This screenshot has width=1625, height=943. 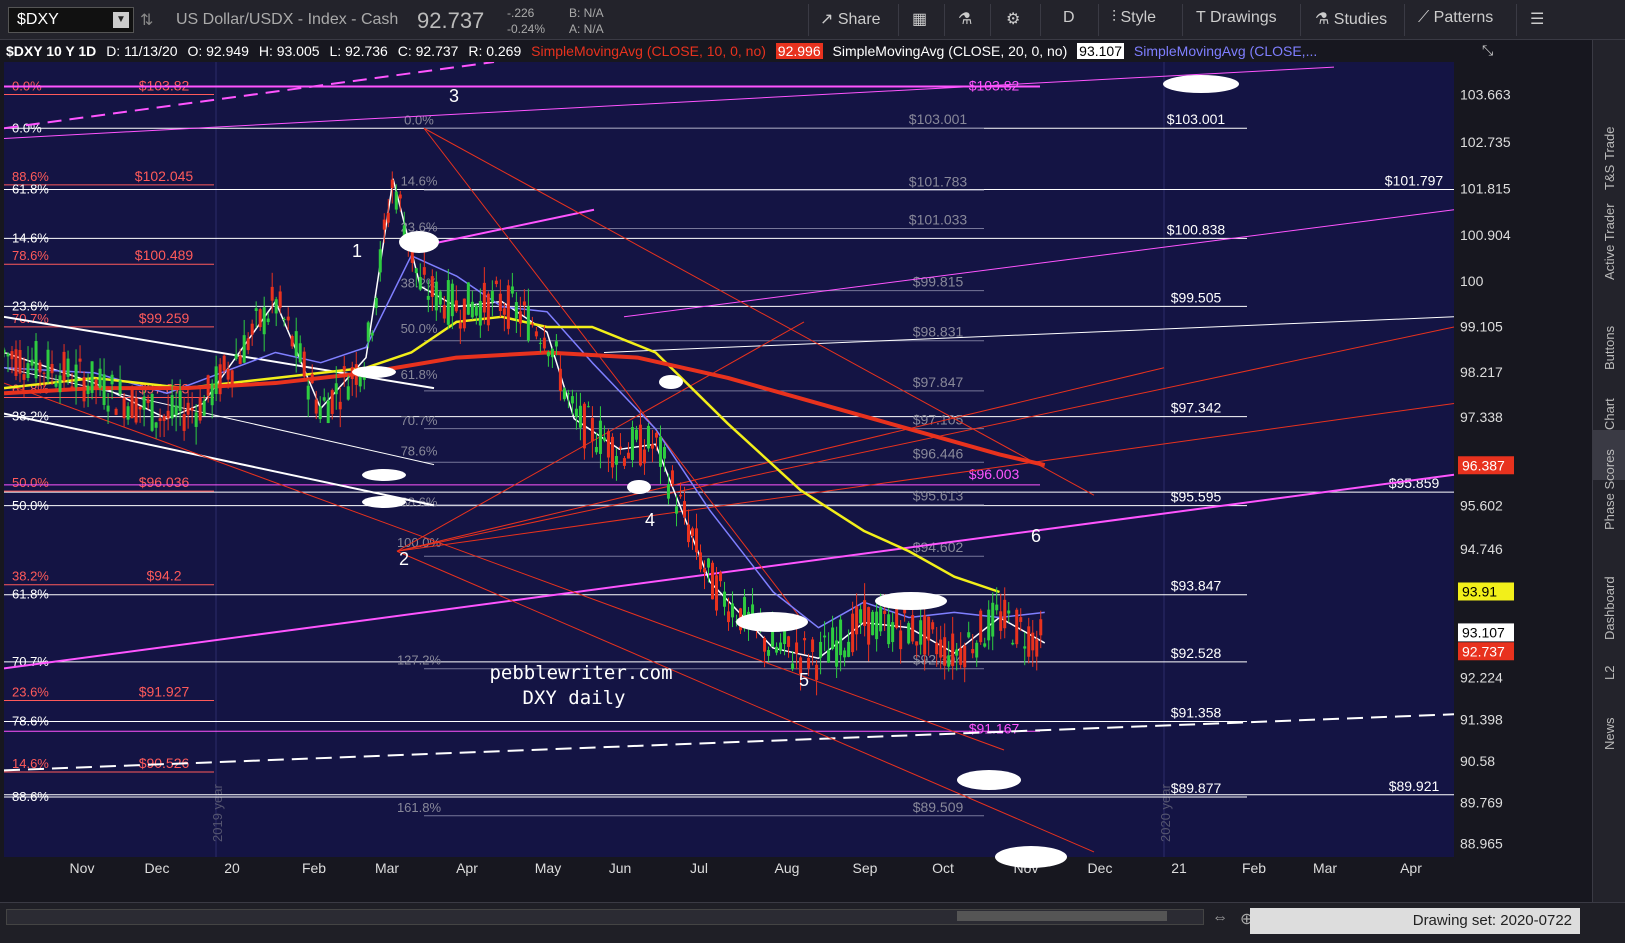 What do you see at coordinates (1196, 586) in the screenshot?
I see `level-label: $93.847` at bounding box center [1196, 586].